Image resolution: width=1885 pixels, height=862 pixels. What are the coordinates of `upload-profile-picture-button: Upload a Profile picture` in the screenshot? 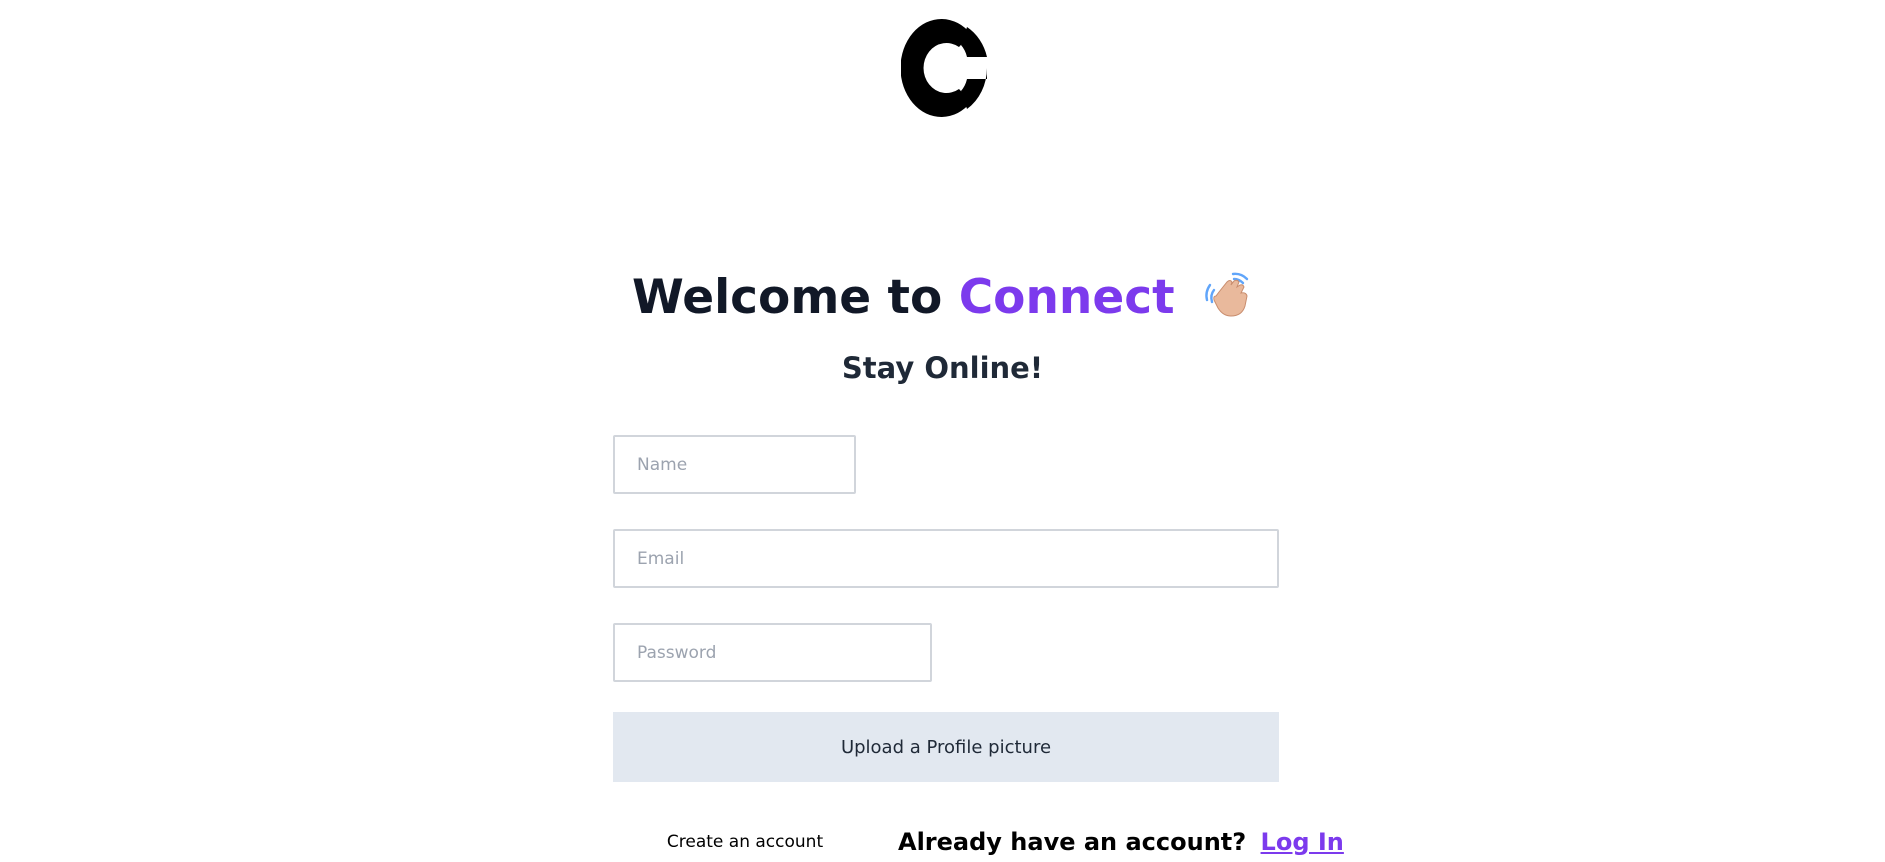 It's located at (946, 747).